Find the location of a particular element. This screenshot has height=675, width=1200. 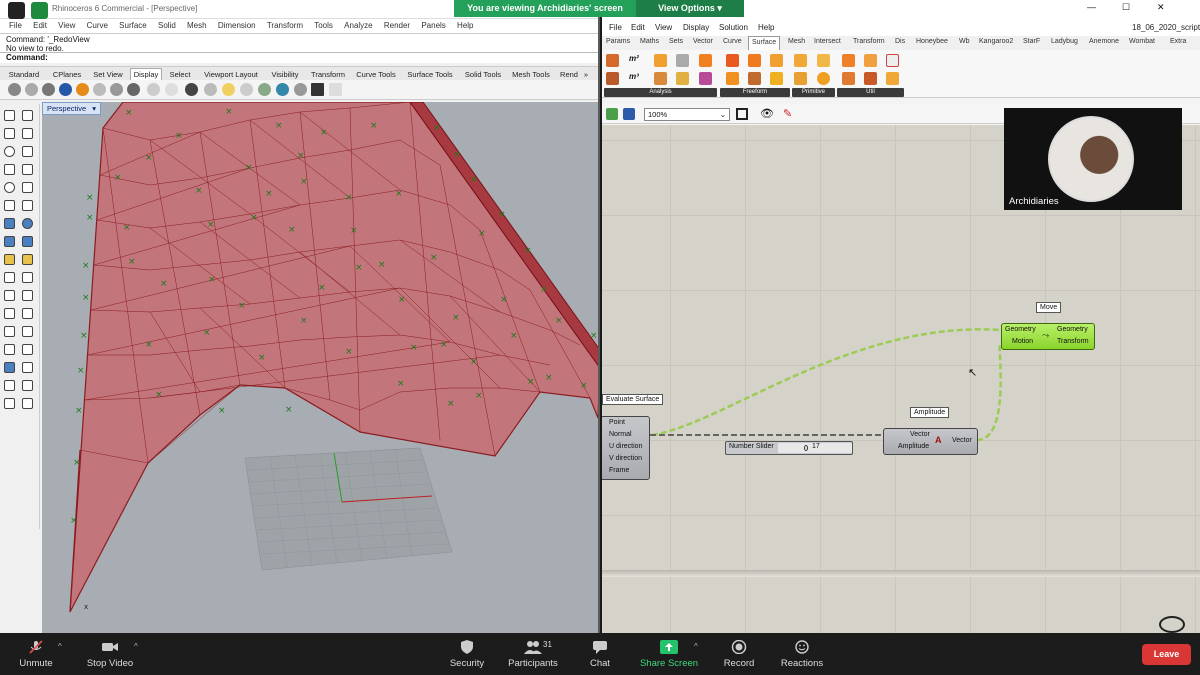

amplitude-component: Vector Amplitude A Vector is located at coordinates (930, 441).